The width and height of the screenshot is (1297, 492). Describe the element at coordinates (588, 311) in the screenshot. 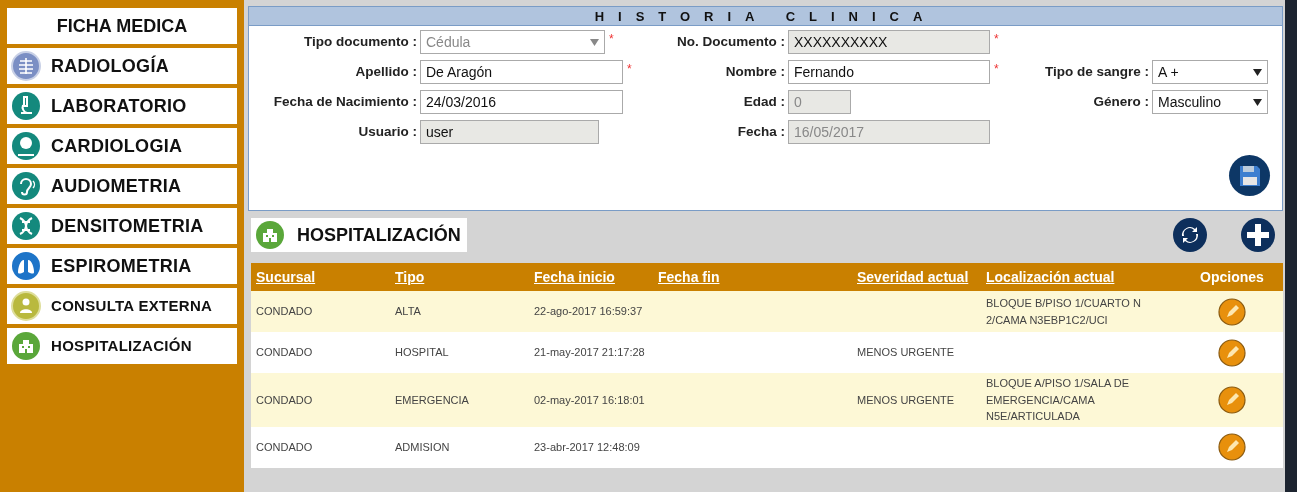

I see `table-cell: 22-ago-2017 16:59:37` at that location.